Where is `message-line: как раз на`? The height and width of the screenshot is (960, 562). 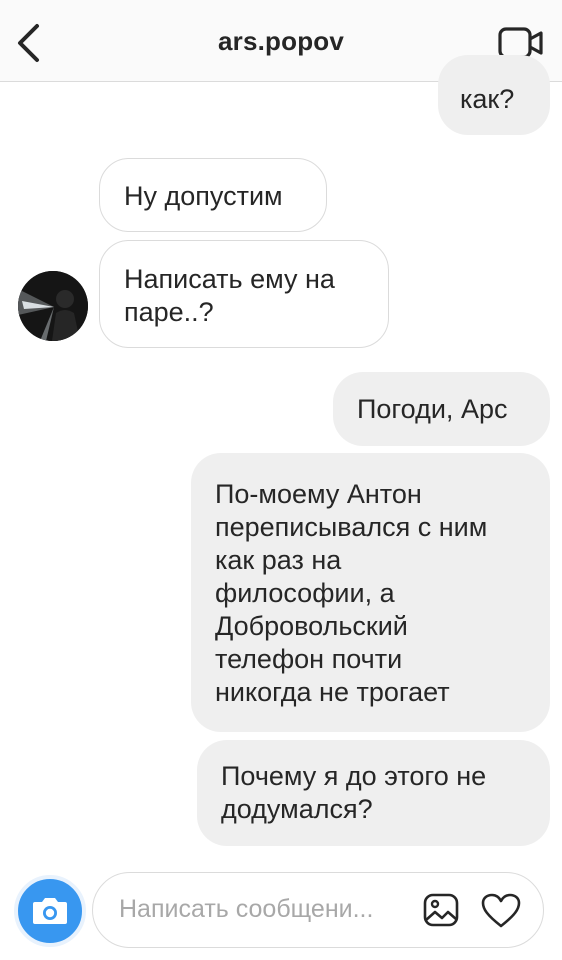 message-line: как раз на is located at coordinates (278, 560).